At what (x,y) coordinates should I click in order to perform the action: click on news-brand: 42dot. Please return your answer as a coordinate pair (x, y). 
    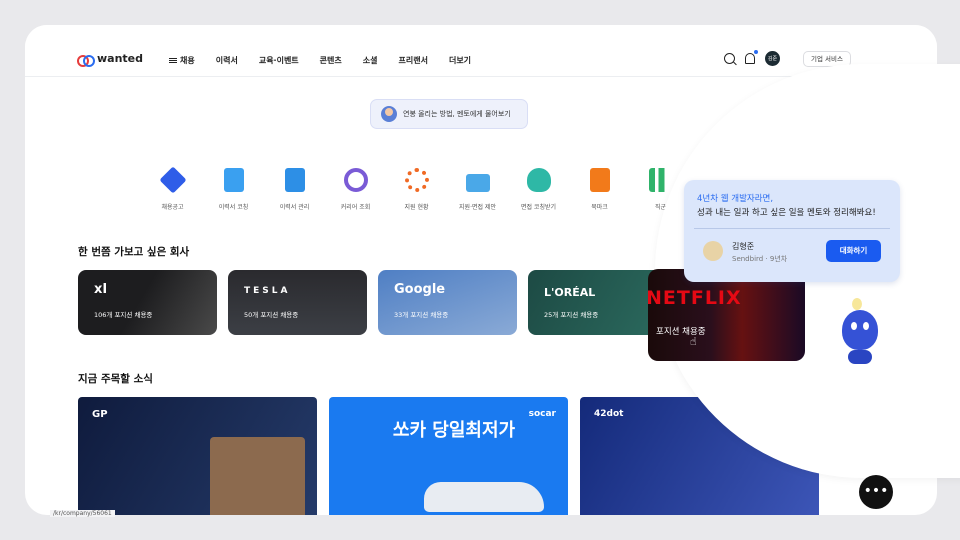
    Looking at the image, I should click on (609, 414).